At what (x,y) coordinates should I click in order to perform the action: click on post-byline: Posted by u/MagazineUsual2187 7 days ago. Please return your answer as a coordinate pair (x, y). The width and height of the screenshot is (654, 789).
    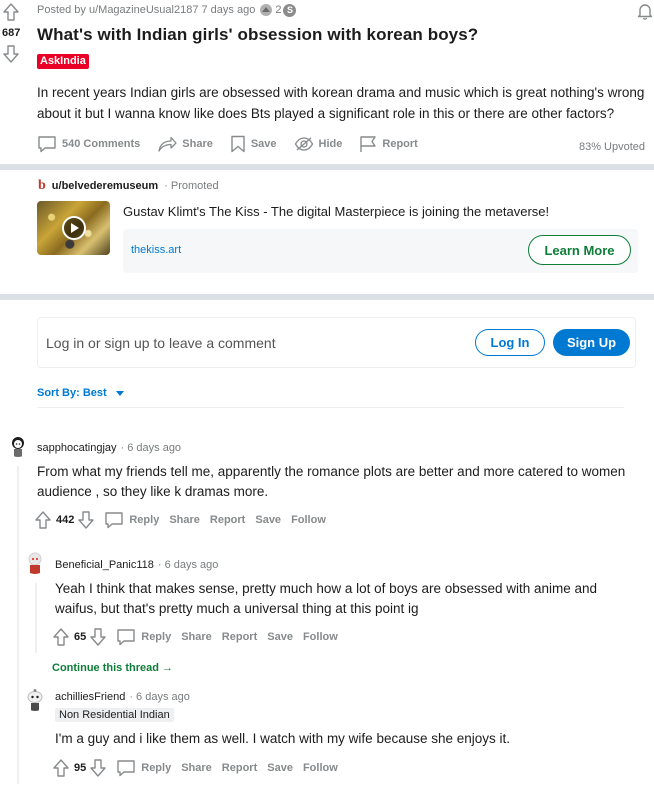
    Looking at the image, I should click on (146, 10).